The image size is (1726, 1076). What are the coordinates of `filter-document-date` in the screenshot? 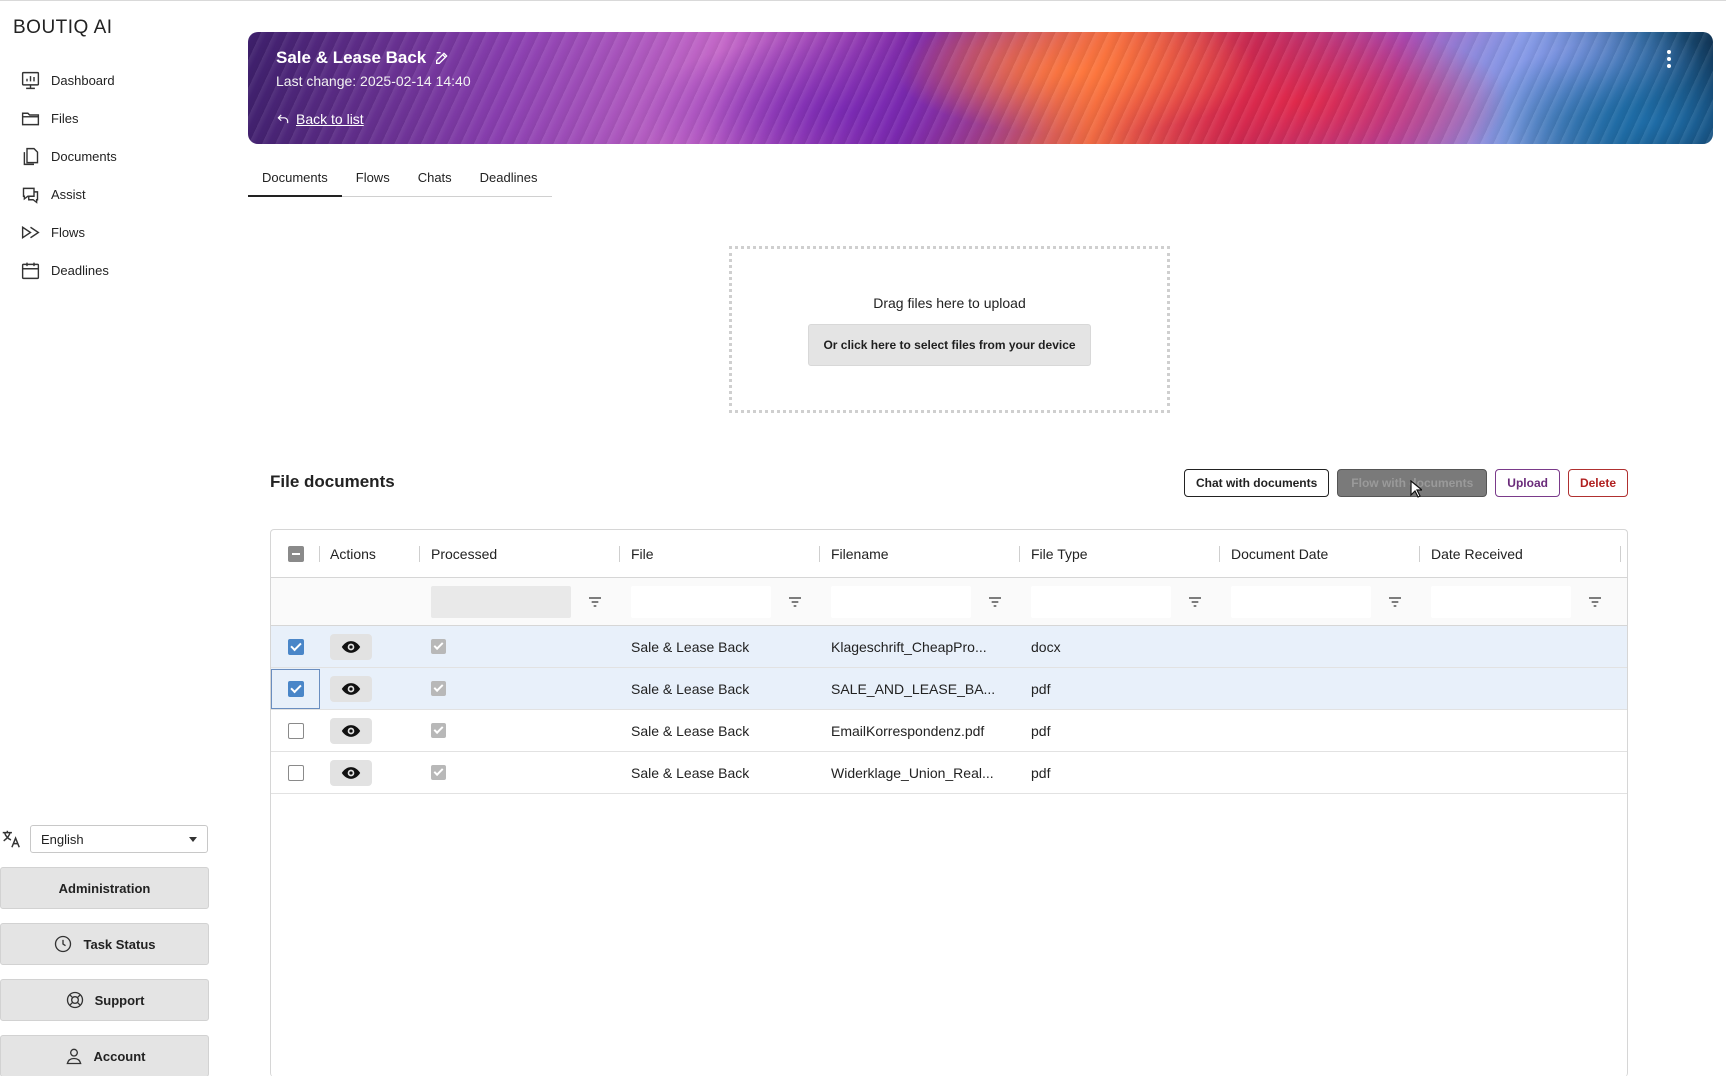 It's located at (1320, 601).